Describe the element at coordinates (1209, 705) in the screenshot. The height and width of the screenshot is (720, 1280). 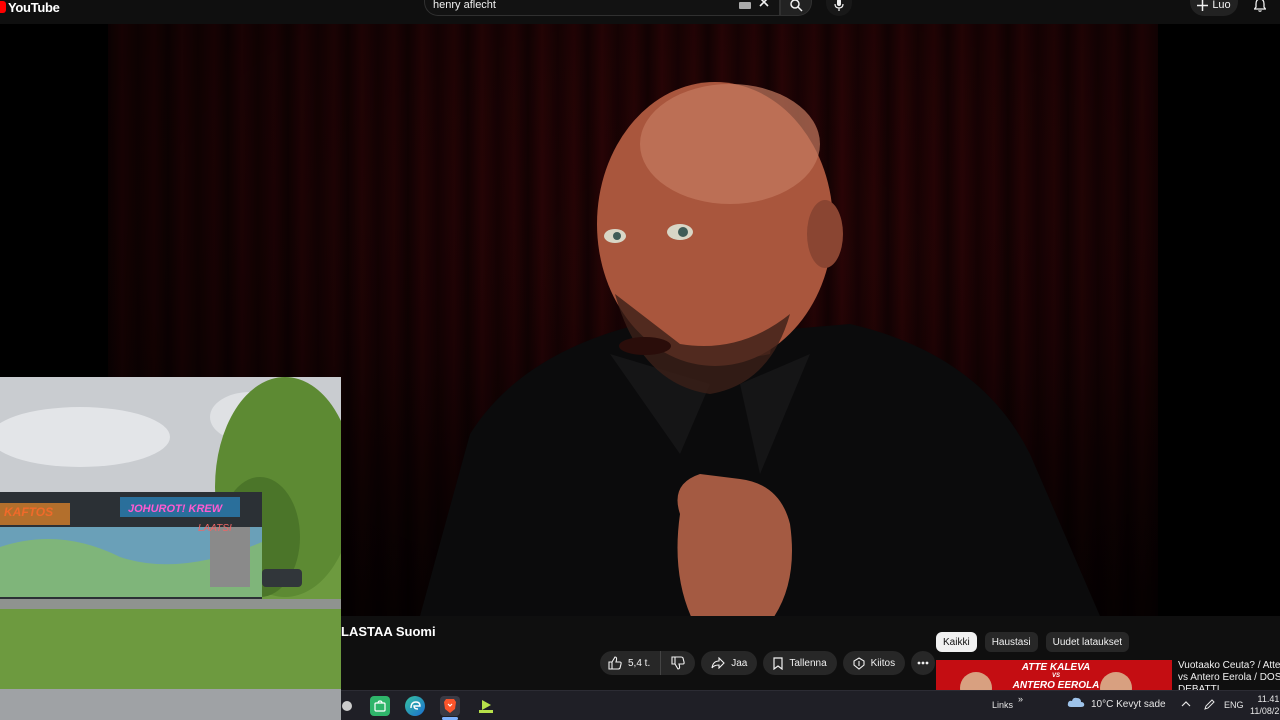
I see `pen-icon` at that location.